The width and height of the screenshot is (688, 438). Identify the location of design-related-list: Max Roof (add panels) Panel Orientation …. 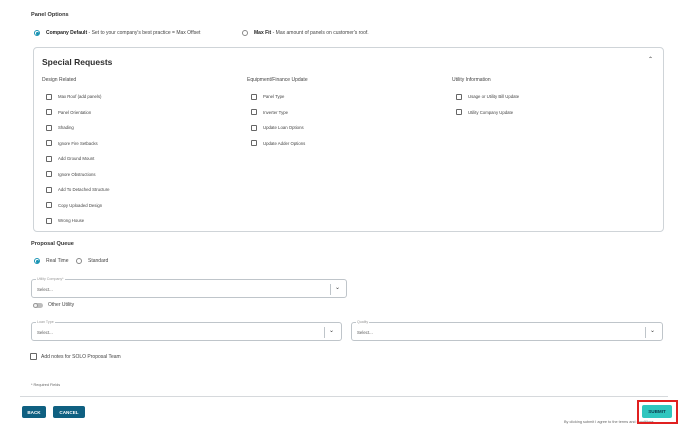
(78, 159).